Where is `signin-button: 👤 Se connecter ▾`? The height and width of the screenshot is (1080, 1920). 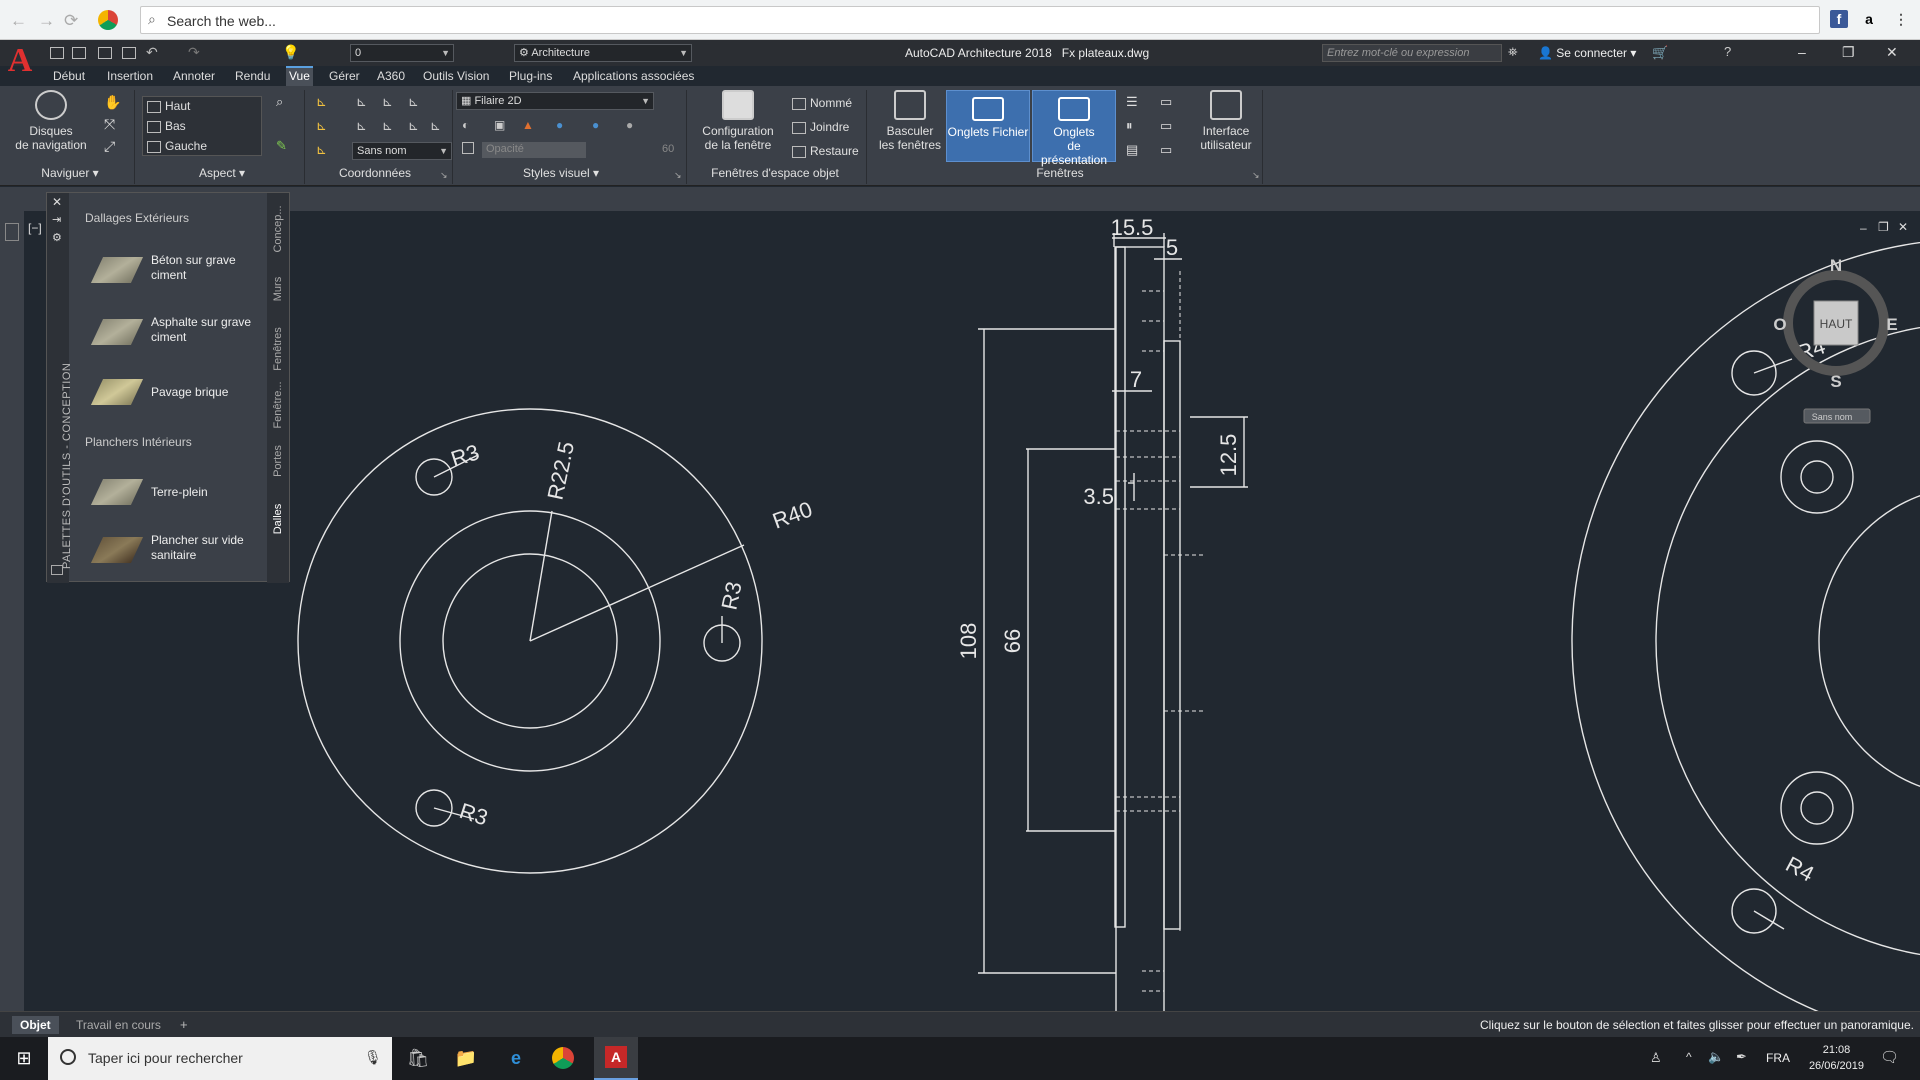
signin-button: 👤 Se connecter ▾ is located at coordinates (1587, 53).